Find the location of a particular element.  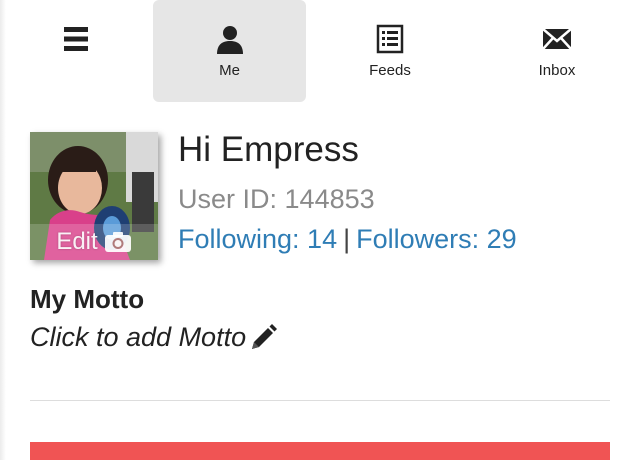

camera-icon is located at coordinates (117, 242).